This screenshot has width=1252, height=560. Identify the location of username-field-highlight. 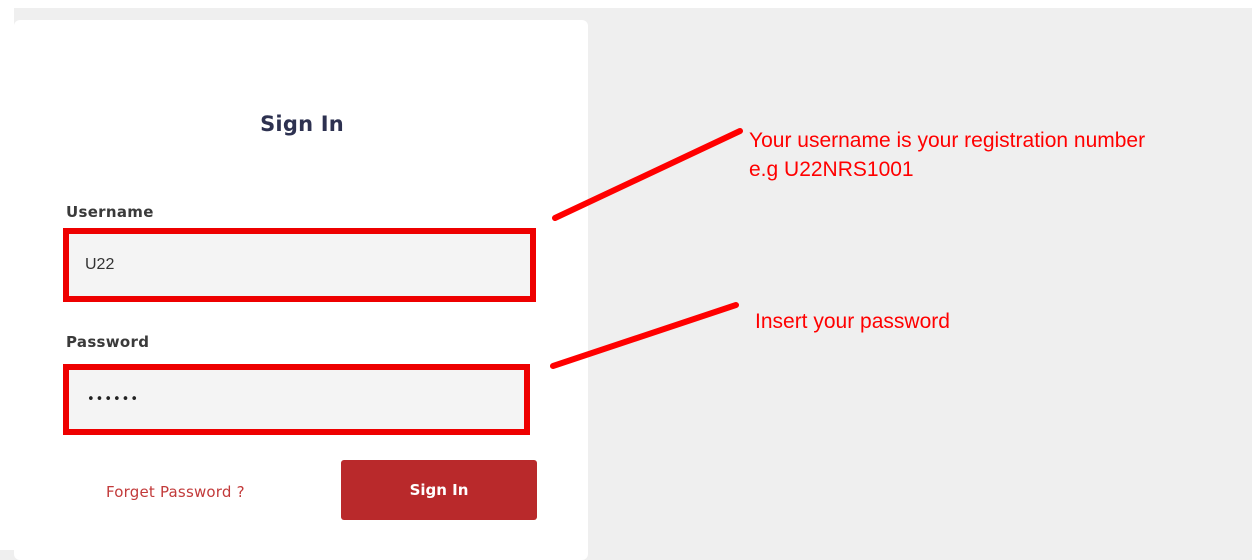
(299, 265).